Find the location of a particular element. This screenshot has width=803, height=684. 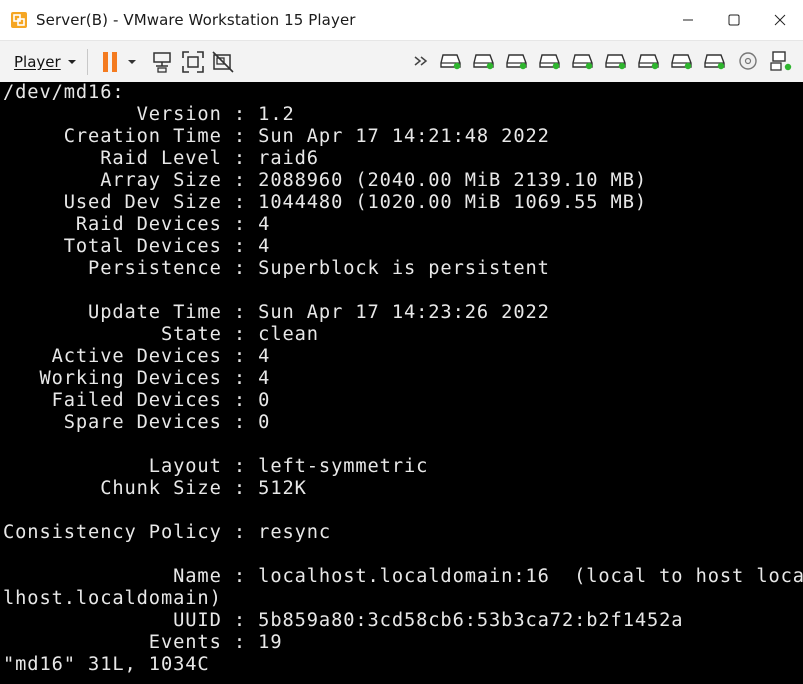

toolbar: Player is located at coordinates (401, 62).